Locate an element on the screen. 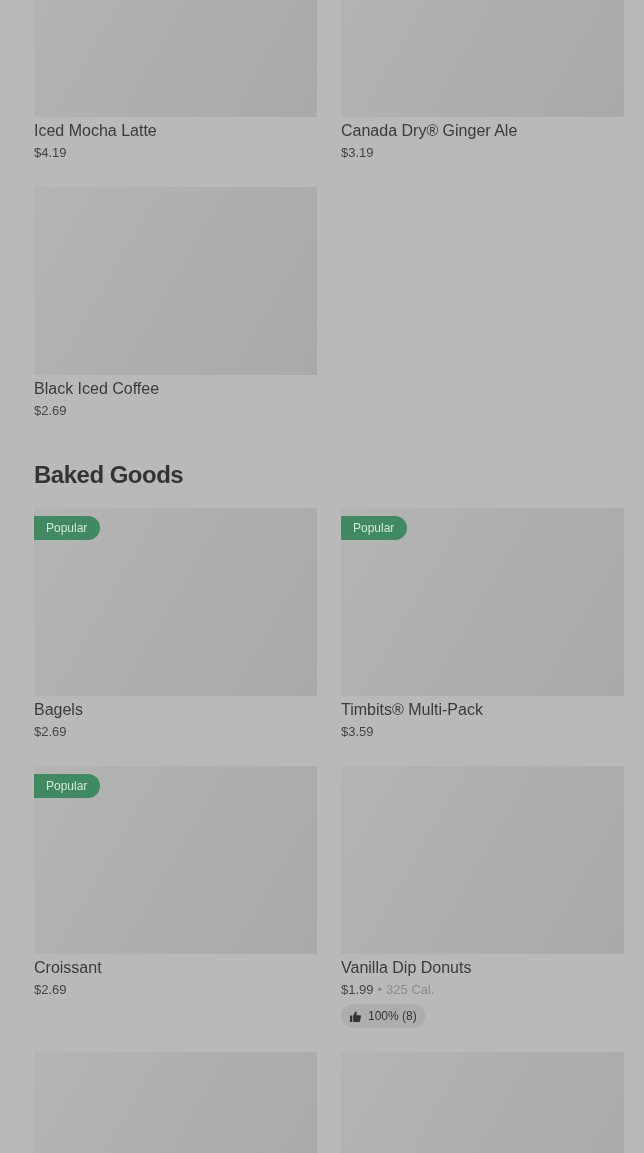  item-name: Croissant is located at coordinates (68, 968).